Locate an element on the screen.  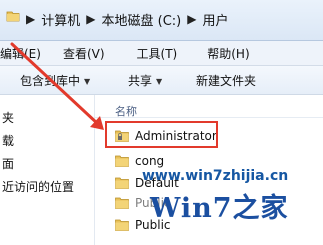
share-button: 共享 ▼ is located at coordinates (145, 80).